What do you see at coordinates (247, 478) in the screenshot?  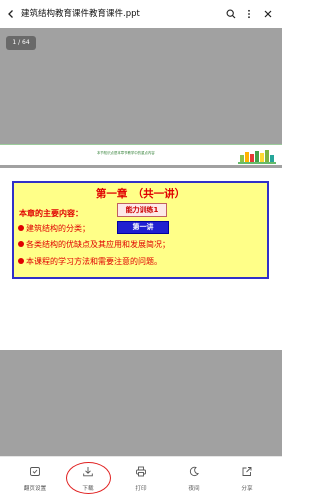 I see `share-button: 分享` at bounding box center [247, 478].